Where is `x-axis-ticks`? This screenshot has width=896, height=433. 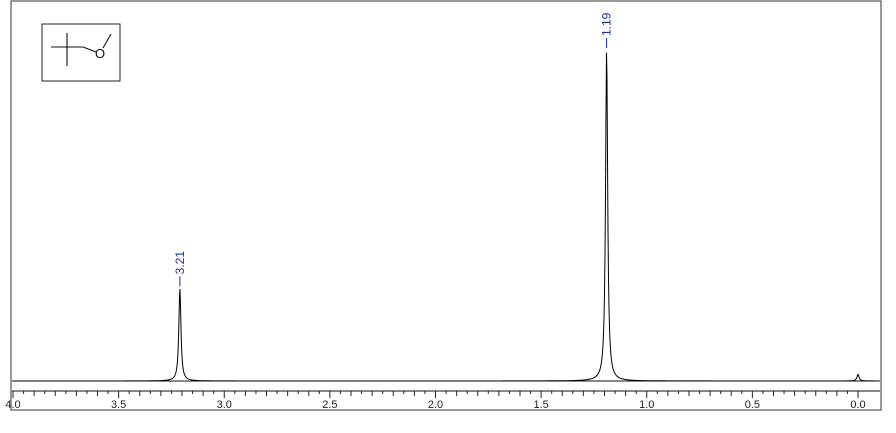
x-axis-ticks is located at coordinates (435, 394).